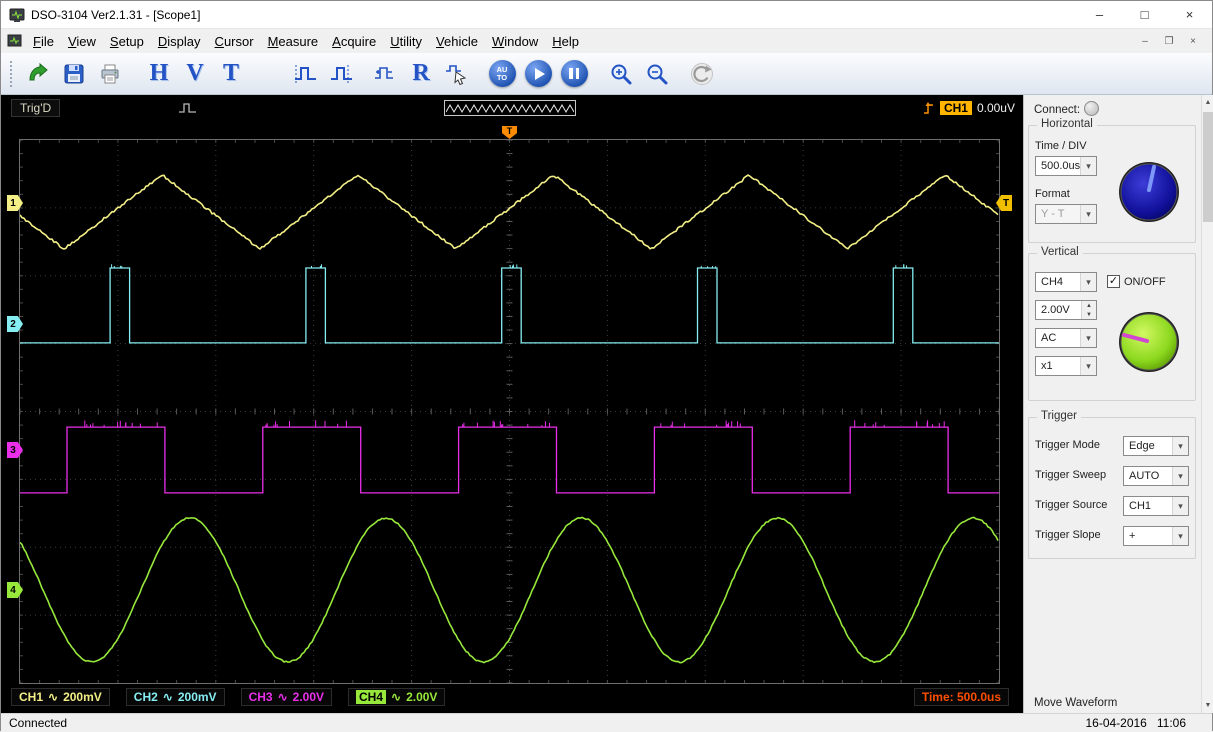 This screenshot has height=732, width=1213. What do you see at coordinates (1116, 723) in the screenshot?
I see `status-date: 16-04-2016` at bounding box center [1116, 723].